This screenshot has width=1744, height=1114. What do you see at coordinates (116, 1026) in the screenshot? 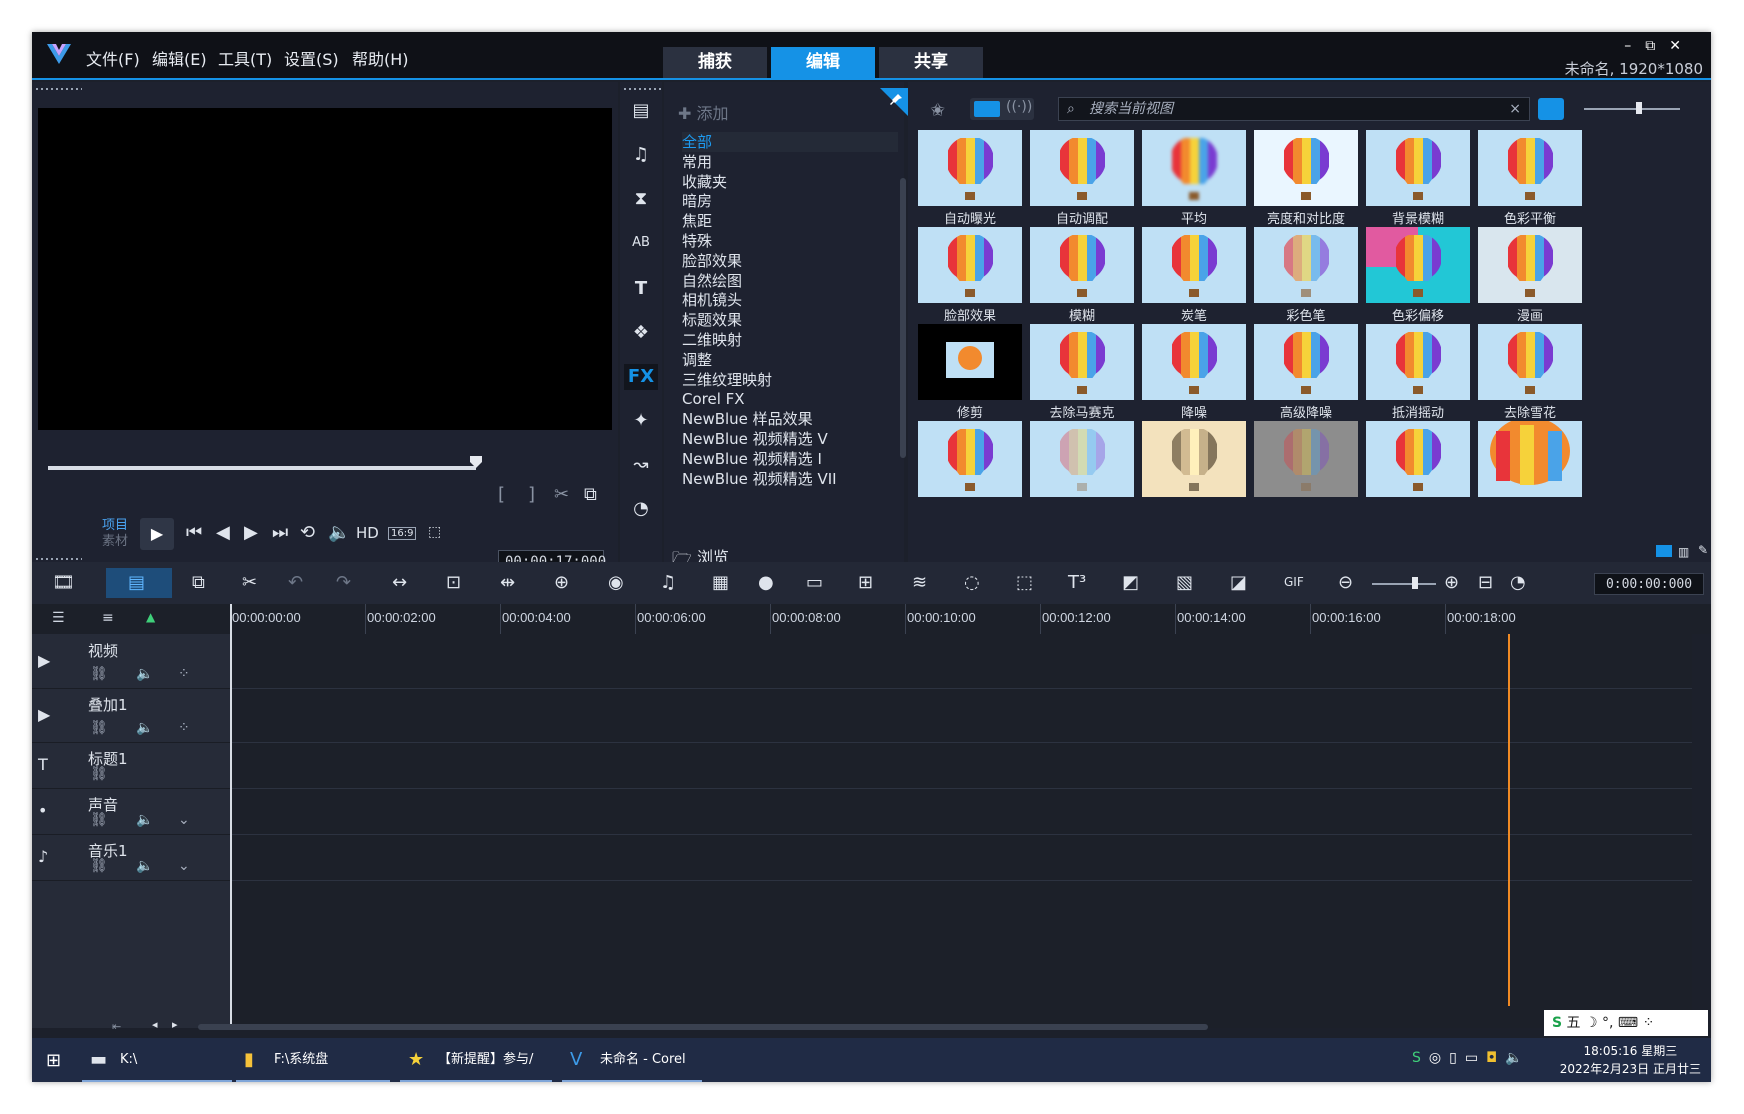
I see `scroll-to-start-icon: ⇤` at bounding box center [116, 1026].